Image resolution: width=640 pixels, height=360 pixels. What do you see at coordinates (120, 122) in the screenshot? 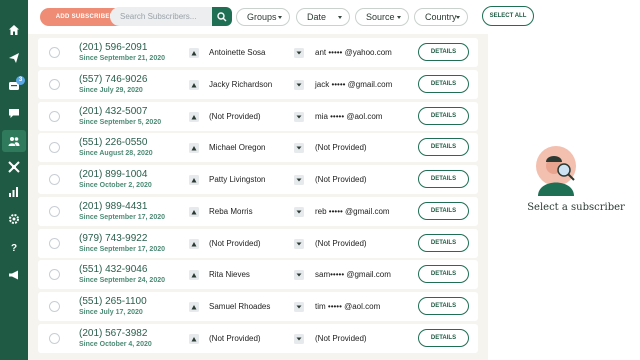
I see `subscribed-since: Since September 5, 2020` at bounding box center [120, 122].